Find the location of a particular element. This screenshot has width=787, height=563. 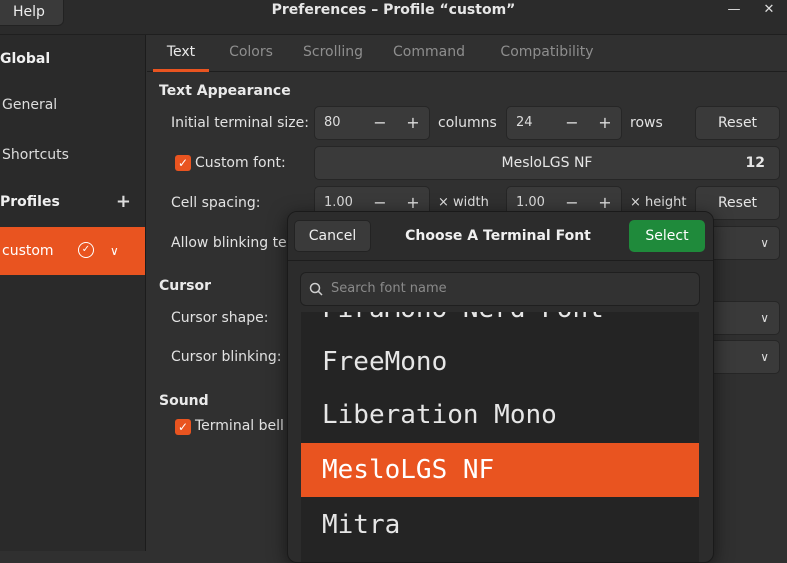

rows-value: 24 is located at coordinates (524, 122).